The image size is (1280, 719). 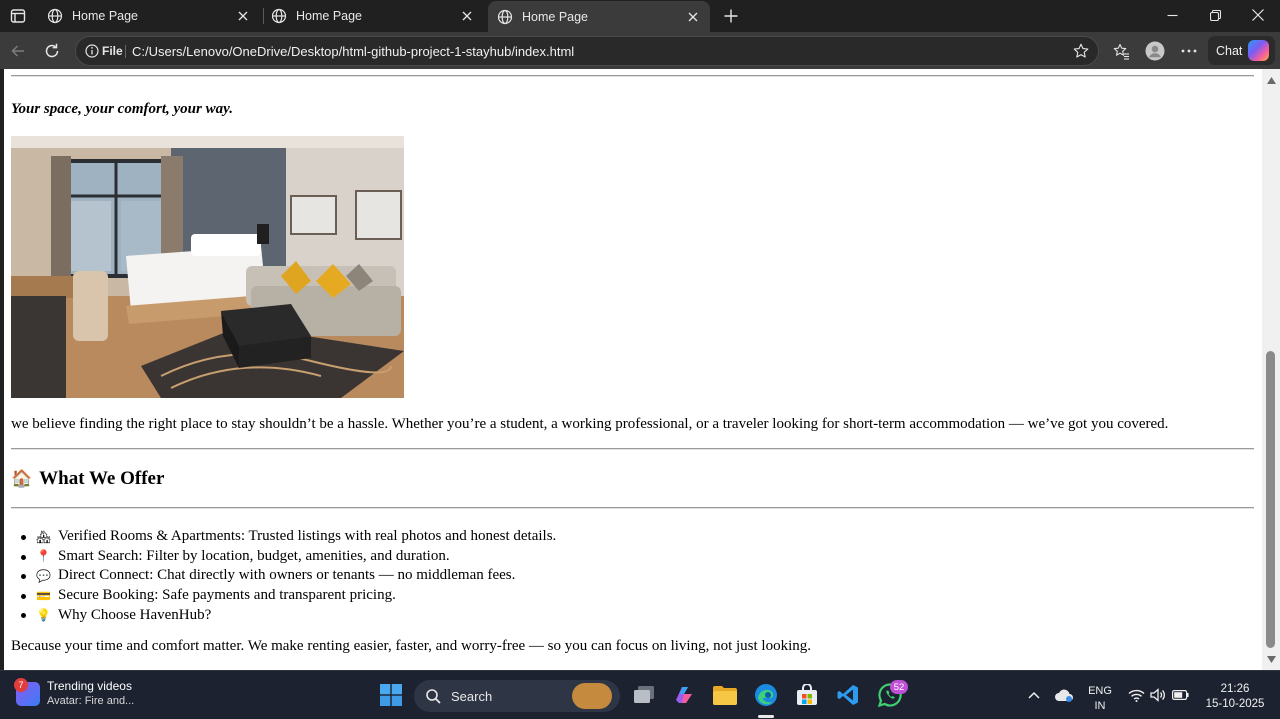 I want to click on tab-actions-button, so click(x=18, y=16).